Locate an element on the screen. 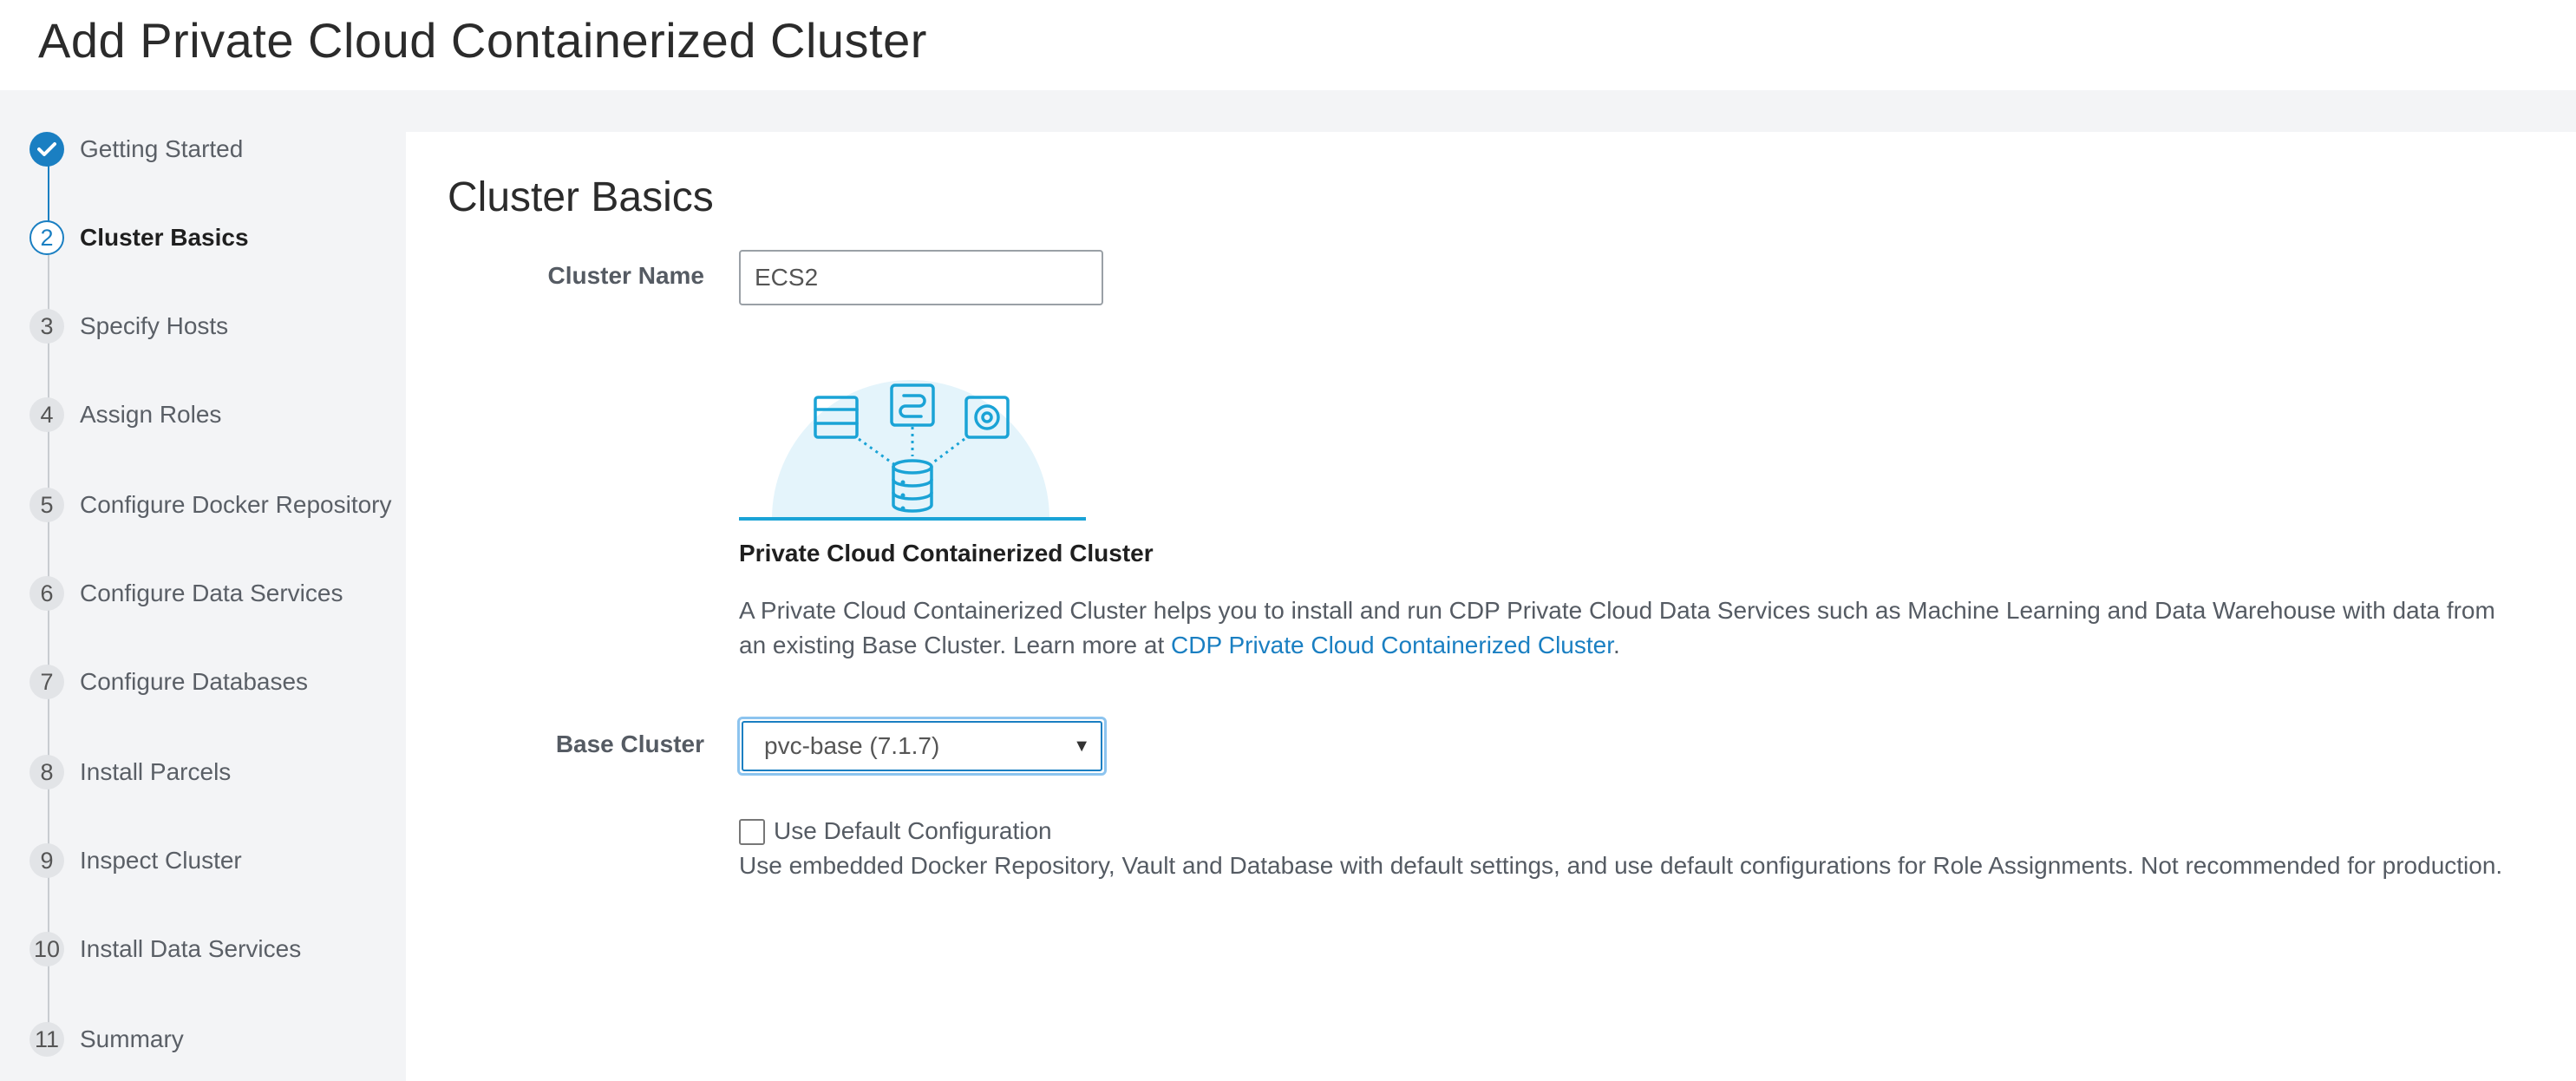 This screenshot has width=2576, height=1081. page-title: Add Private Cloud Containerized Cluster is located at coordinates (482, 40).